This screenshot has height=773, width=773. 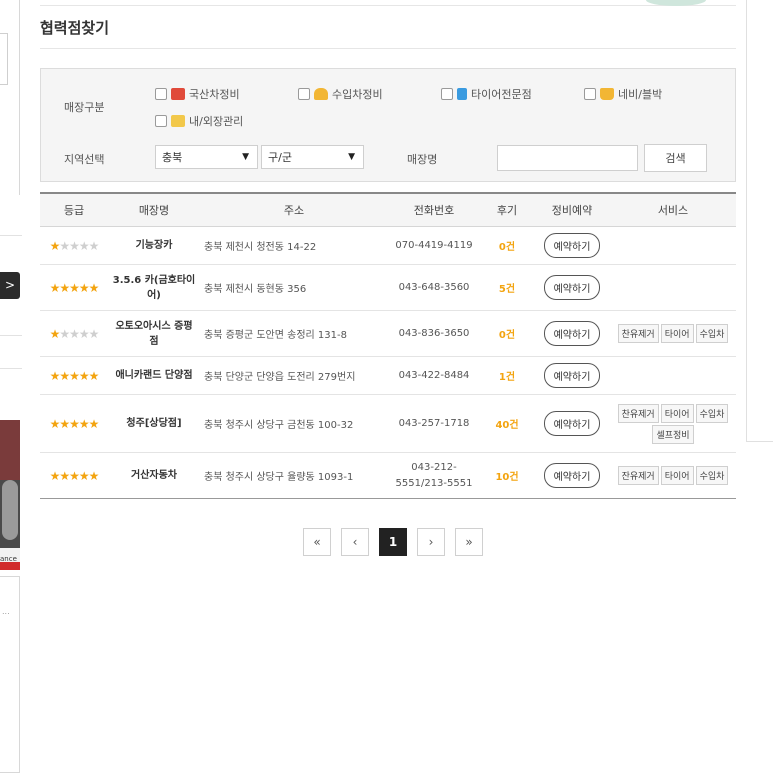 I want to click on service-tag: 찬유제거, so click(x=638, y=413).